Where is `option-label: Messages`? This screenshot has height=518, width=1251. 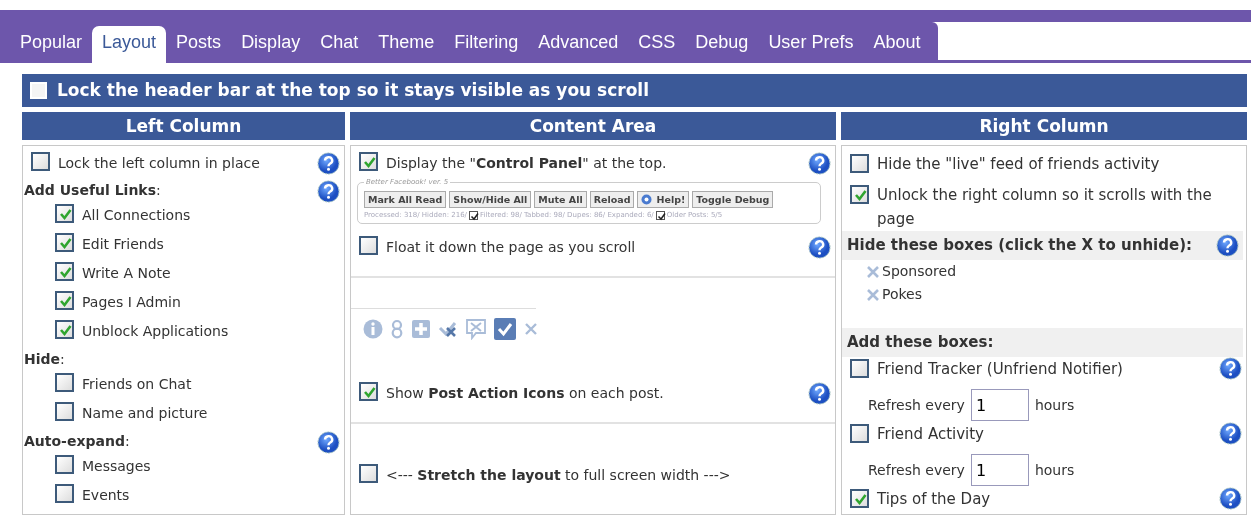
option-label: Messages is located at coordinates (116, 466).